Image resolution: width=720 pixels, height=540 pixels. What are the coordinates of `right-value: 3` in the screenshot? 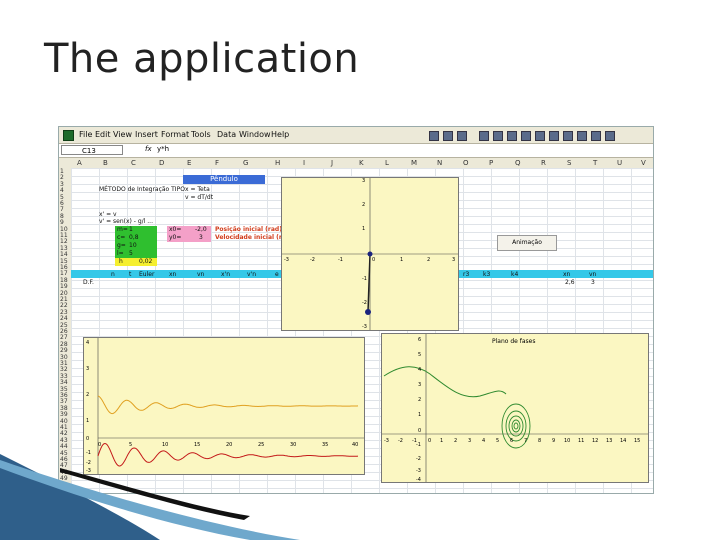 It's located at (593, 282).